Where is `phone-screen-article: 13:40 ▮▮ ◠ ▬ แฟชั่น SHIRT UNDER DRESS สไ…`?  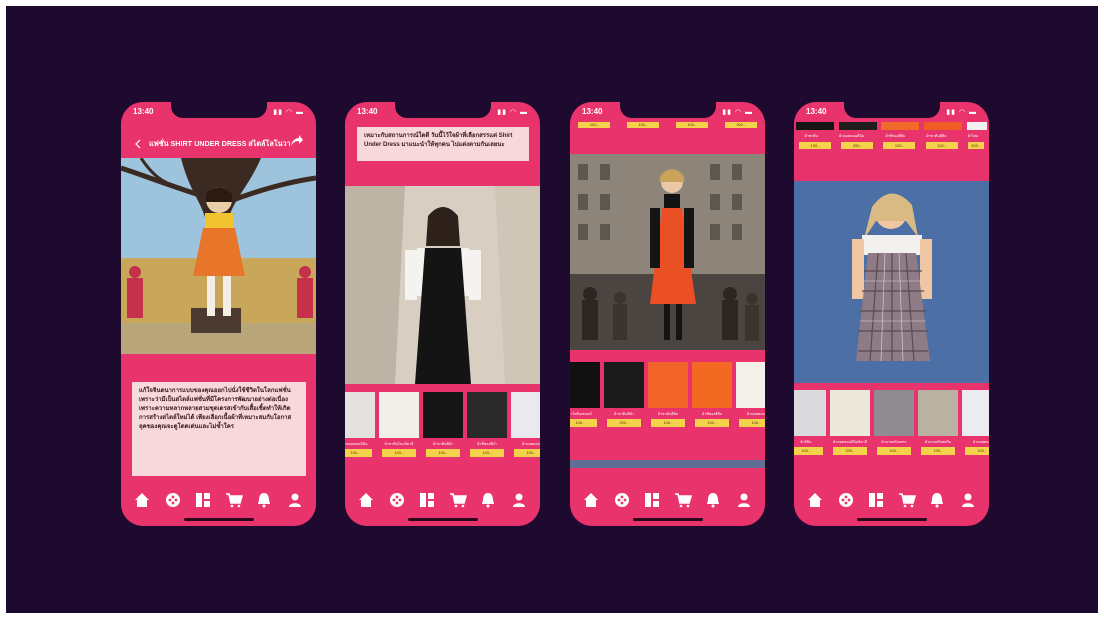 phone-screen-article: 13:40 ▮▮ ◠ ▬ แฟชั่น SHIRT UNDER DRESS สไ… is located at coordinates (218, 314).